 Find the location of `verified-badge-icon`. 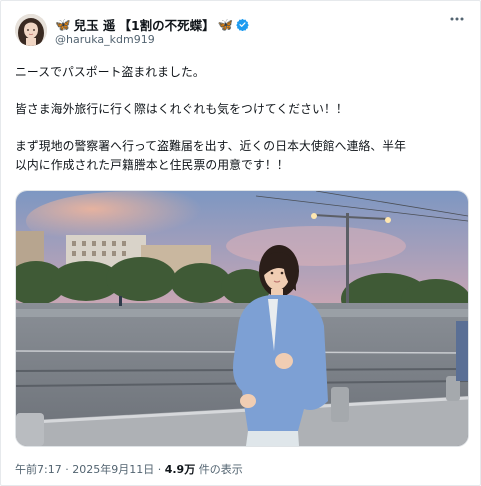

verified-badge-icon is located at coordinates (243, 24).